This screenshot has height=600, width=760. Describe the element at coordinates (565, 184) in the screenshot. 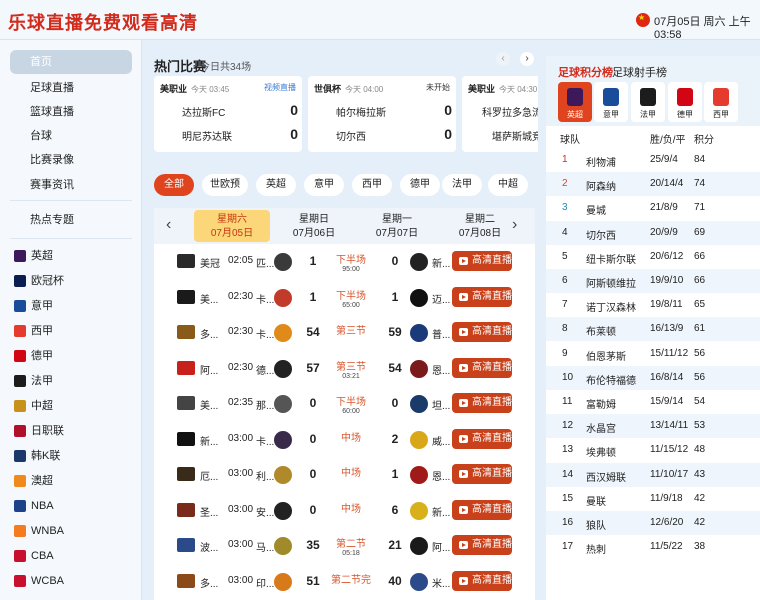

I see `rank: 2` at that location.